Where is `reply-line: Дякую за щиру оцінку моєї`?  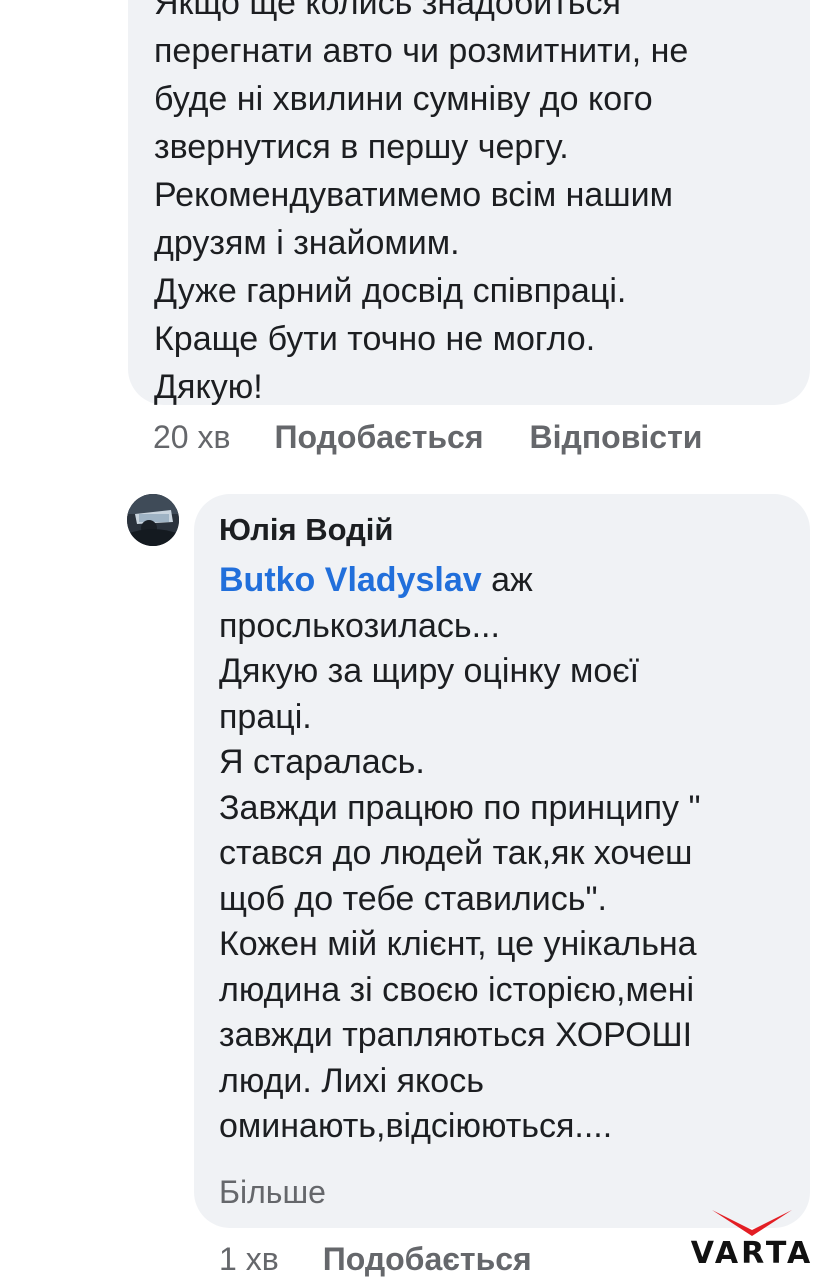 reply-line: Дякую за щиру оцінку моєї is located at coordinates (429, 671).